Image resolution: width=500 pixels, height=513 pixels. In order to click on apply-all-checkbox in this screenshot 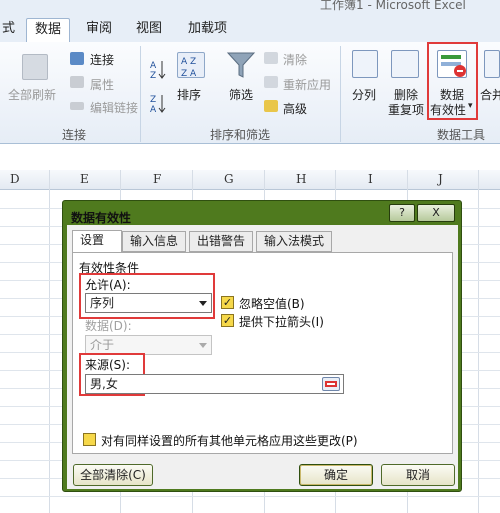, I will do `click(89, 439)`.